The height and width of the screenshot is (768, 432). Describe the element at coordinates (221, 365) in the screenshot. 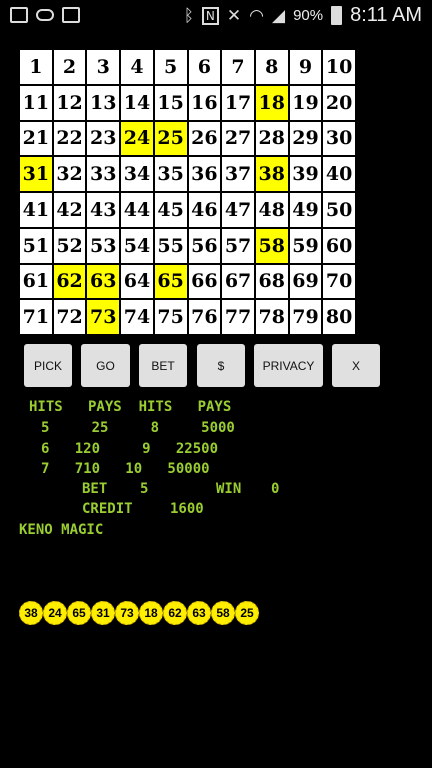

I see `dollar-button: $` at that location.